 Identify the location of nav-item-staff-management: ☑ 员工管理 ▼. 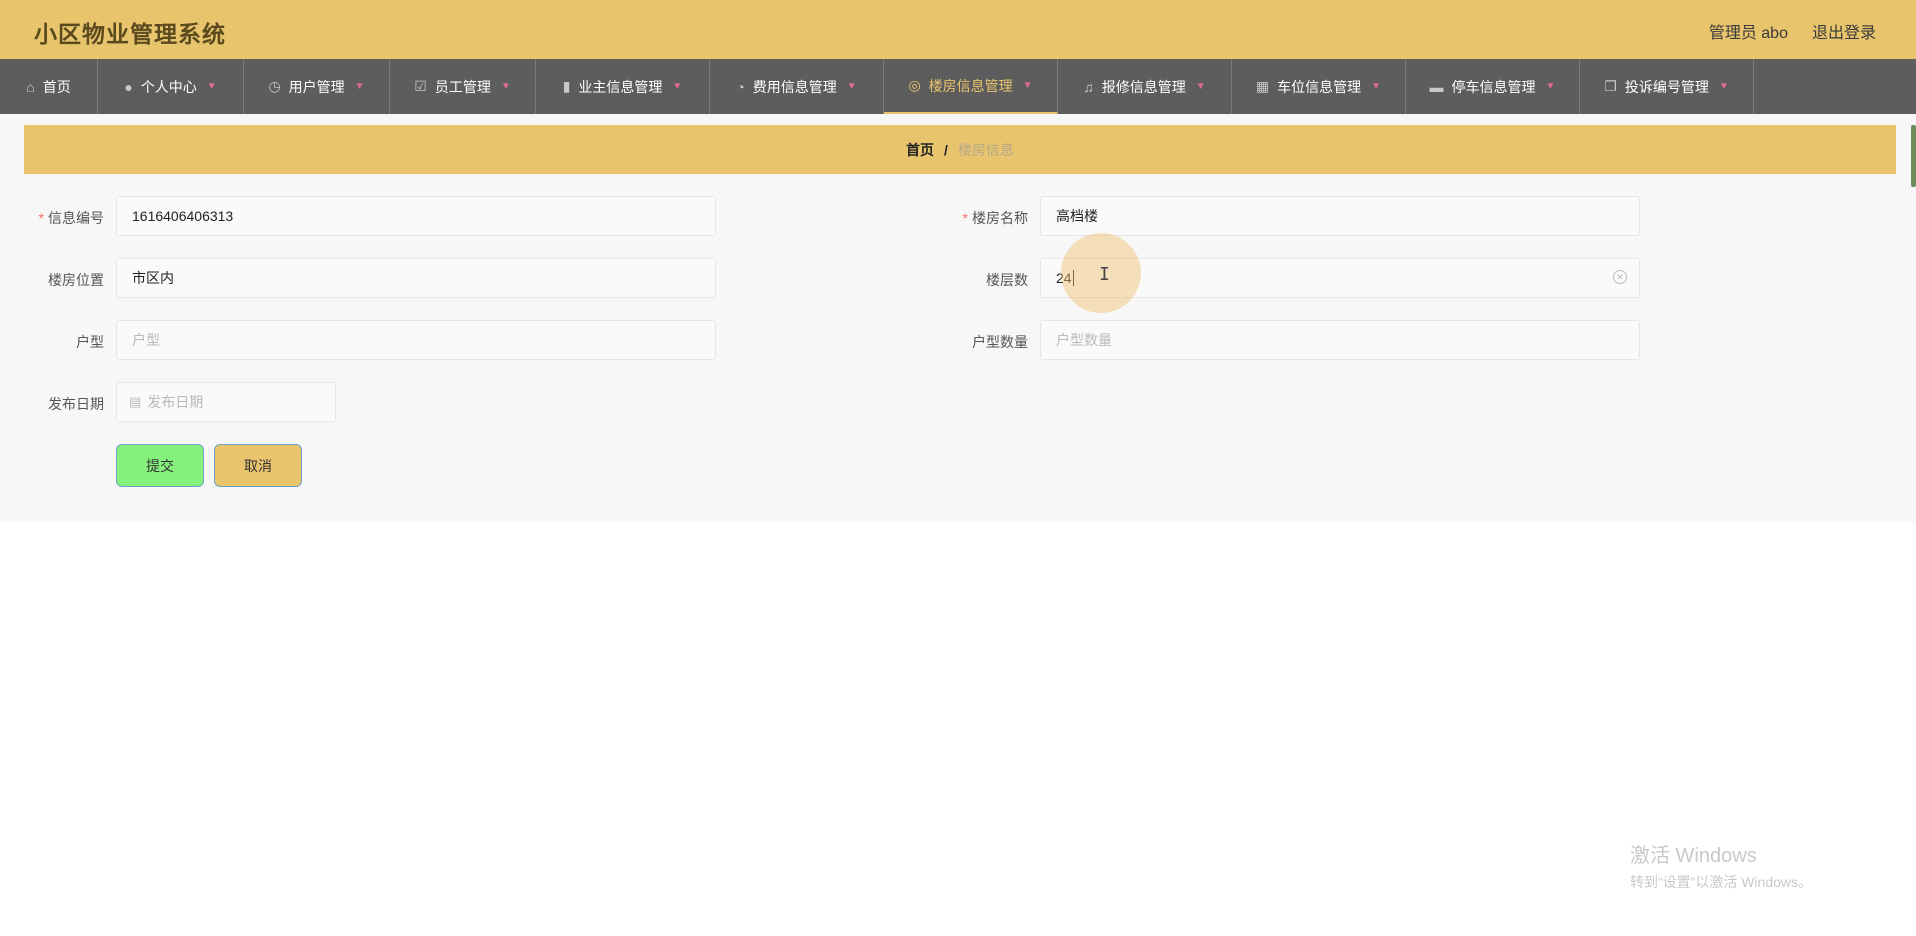
(463, 86).